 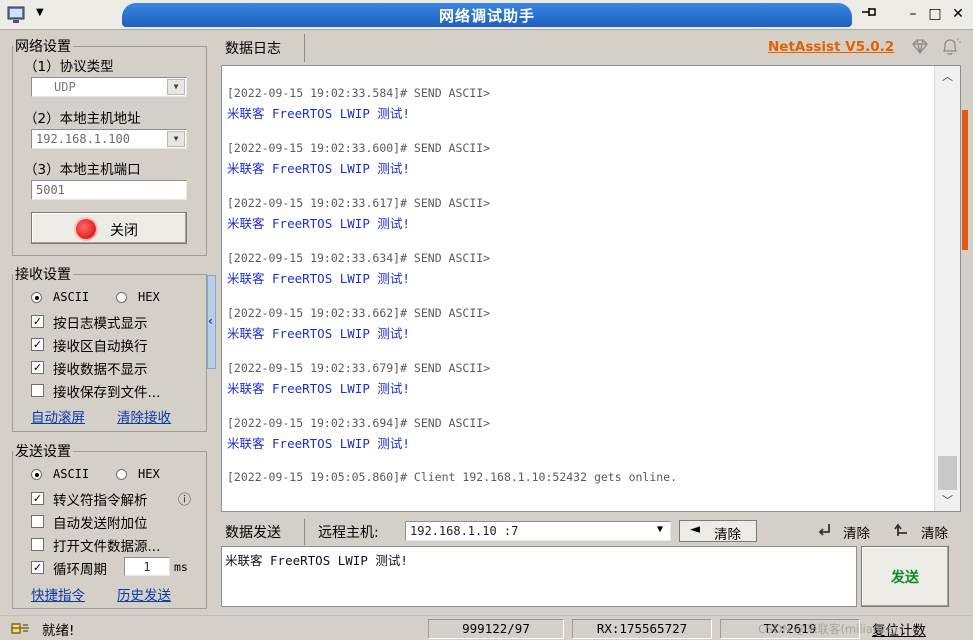 I want to click on remote-host-value: 192.168.1.10 :7, so click(x=464, y=531).